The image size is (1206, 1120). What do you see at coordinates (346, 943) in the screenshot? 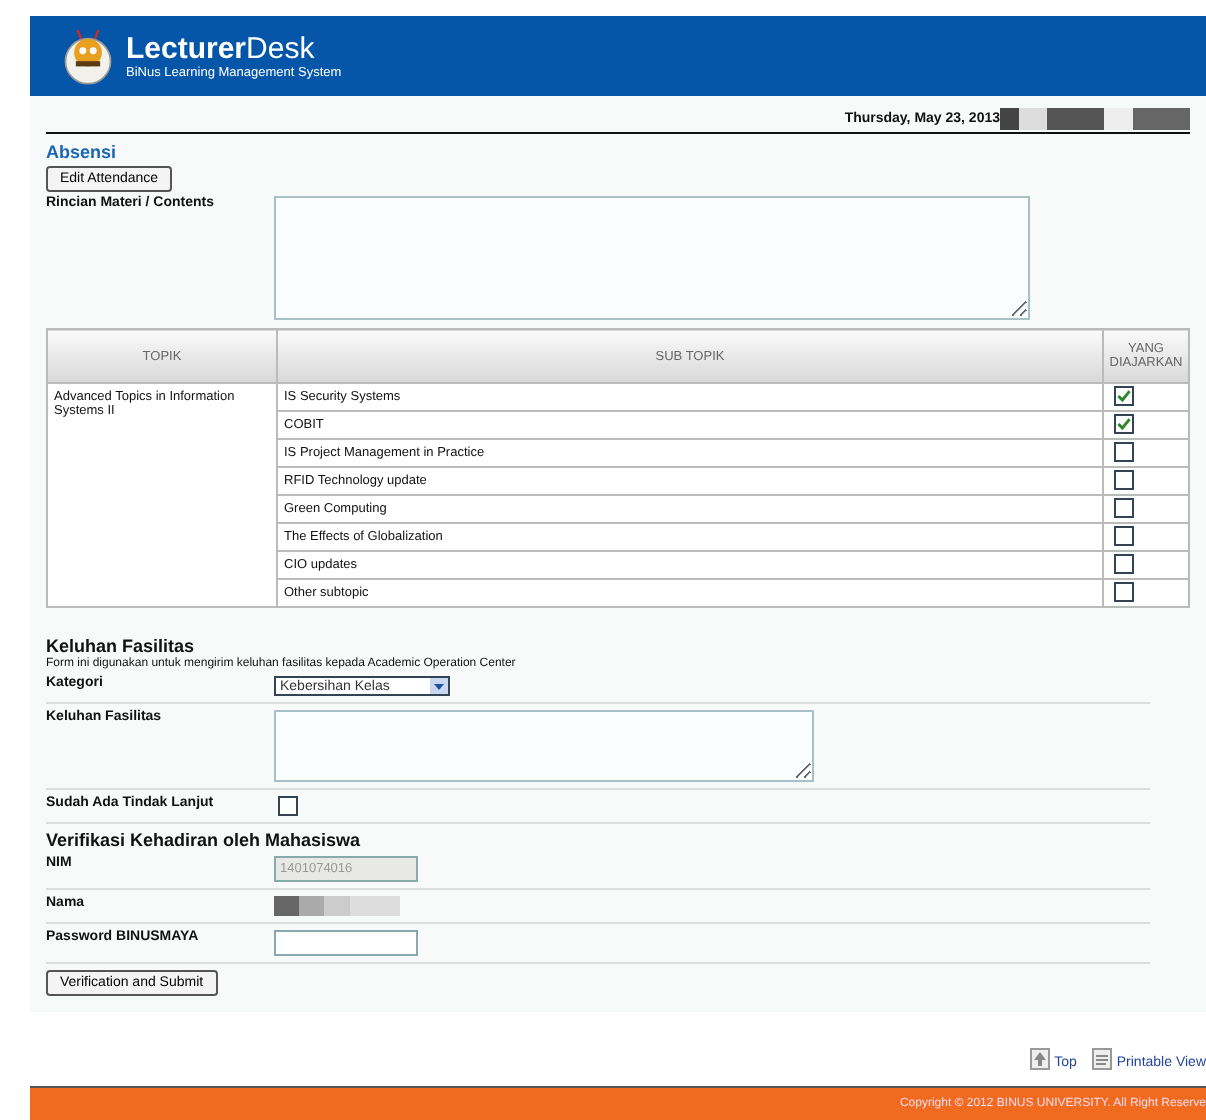
I see `password-field` at bounding box center [346, 943].